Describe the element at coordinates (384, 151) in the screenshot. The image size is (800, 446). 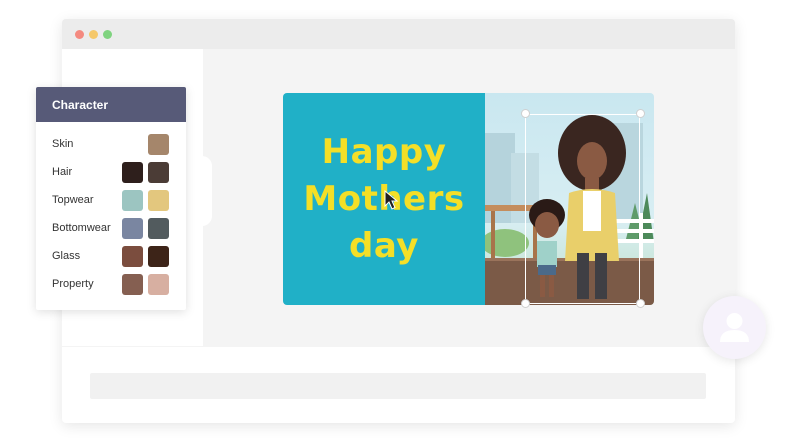
I see `scene-title-line-1: Happy` at that location.